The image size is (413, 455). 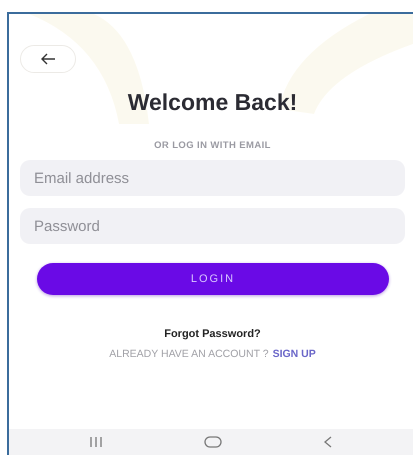 What do you see at coordinates (212, 145) in the screenshot?
I see `section-subtitle: OR LOG IN WITH EMAIL` at bounding box center [212, 145].